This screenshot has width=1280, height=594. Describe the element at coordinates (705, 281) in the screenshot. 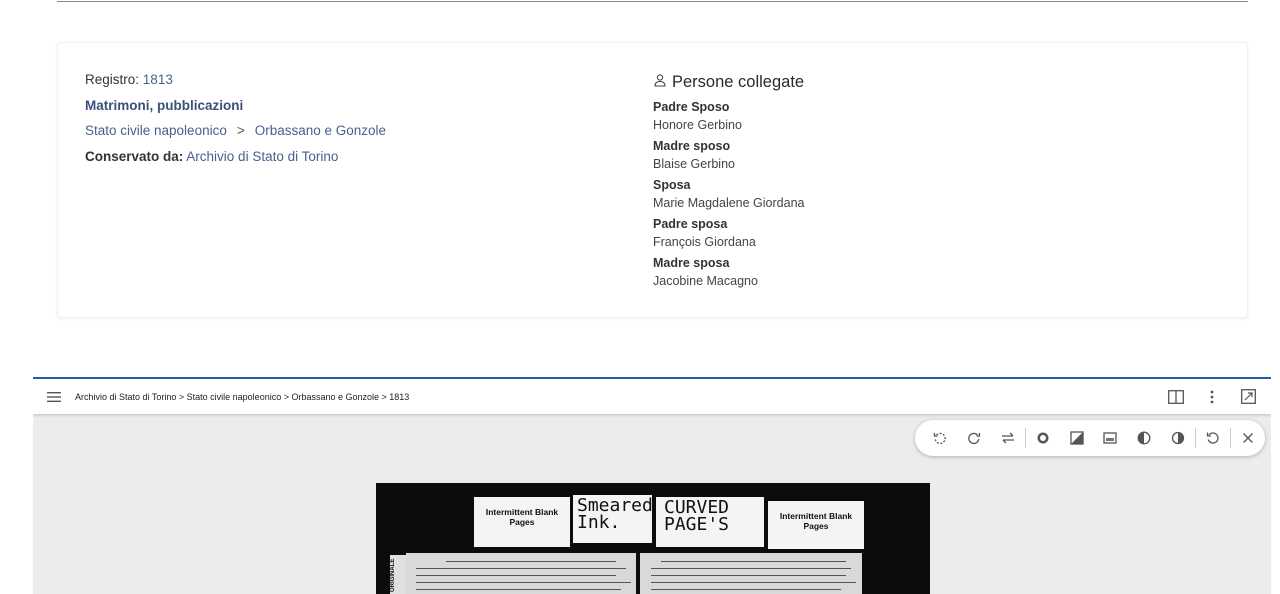

I see `person-name: Jacobine Macagno` at that location.